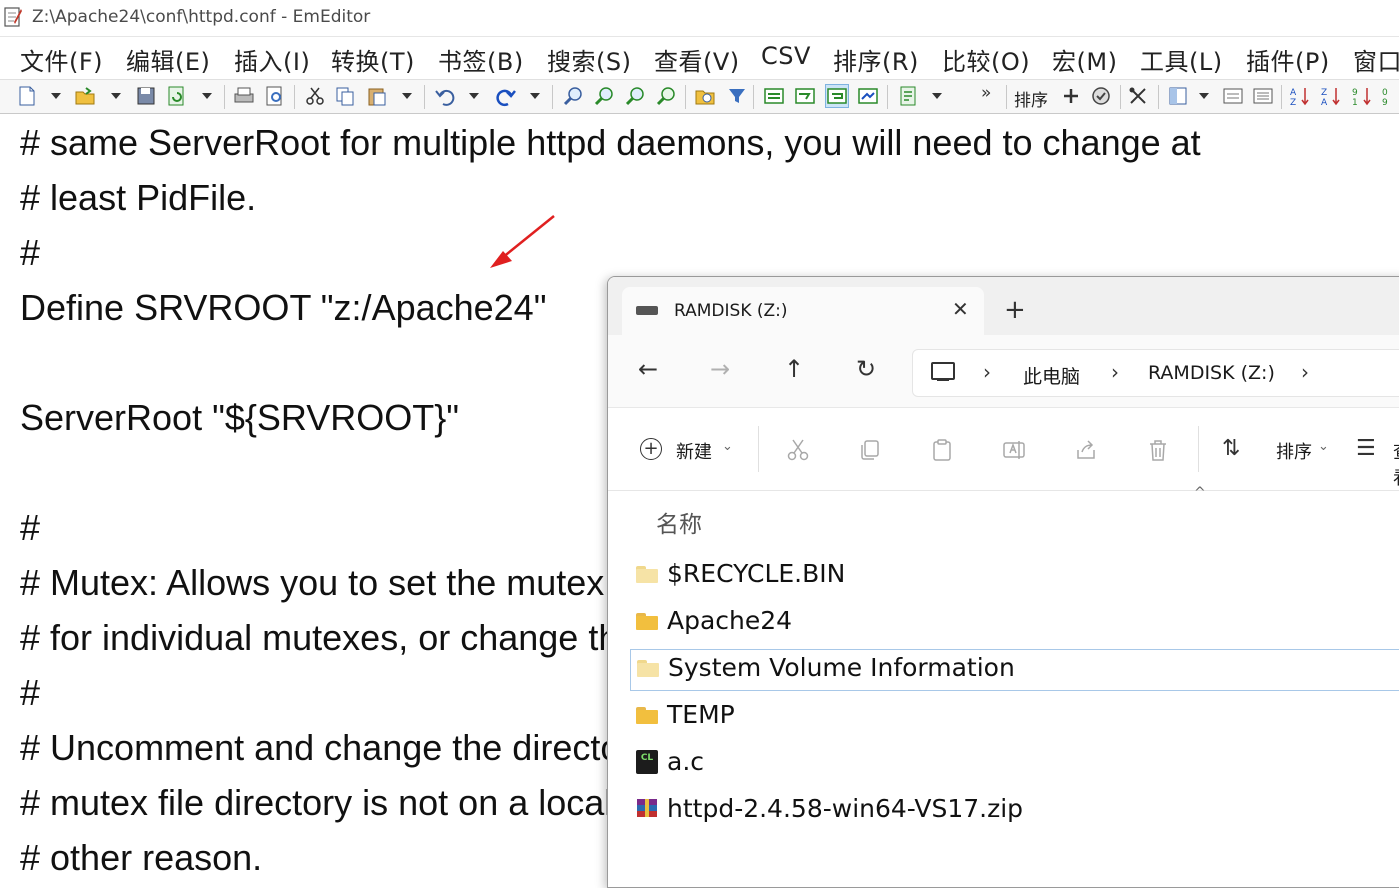  Describe the element at coordinates (141, 857) in the screenshot. I see `code-line: # other reason.` at that location.